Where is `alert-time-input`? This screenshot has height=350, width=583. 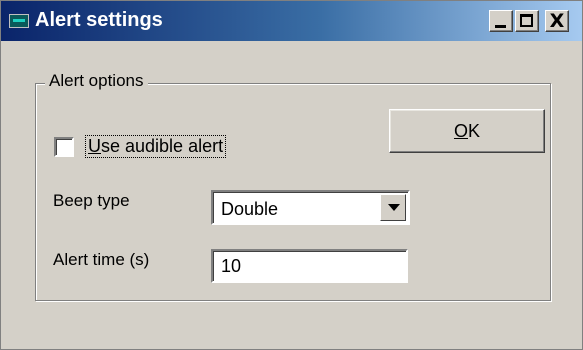
alert-time-input is located at coordinates (309, 266).